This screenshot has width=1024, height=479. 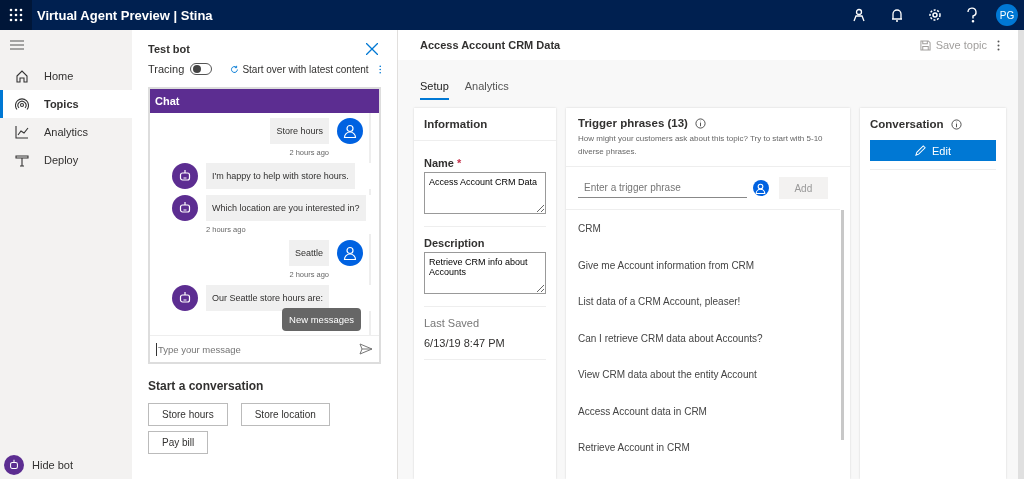 I want to click on tab: Setup, so click(x=434, y=90).